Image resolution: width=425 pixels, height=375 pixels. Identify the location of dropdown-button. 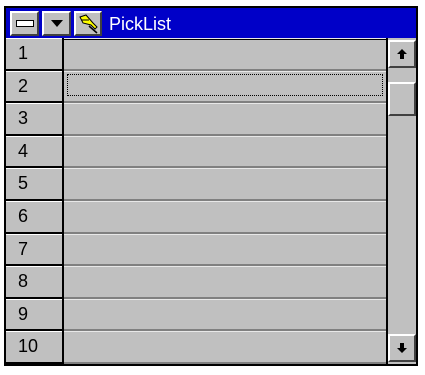
(56, 23).